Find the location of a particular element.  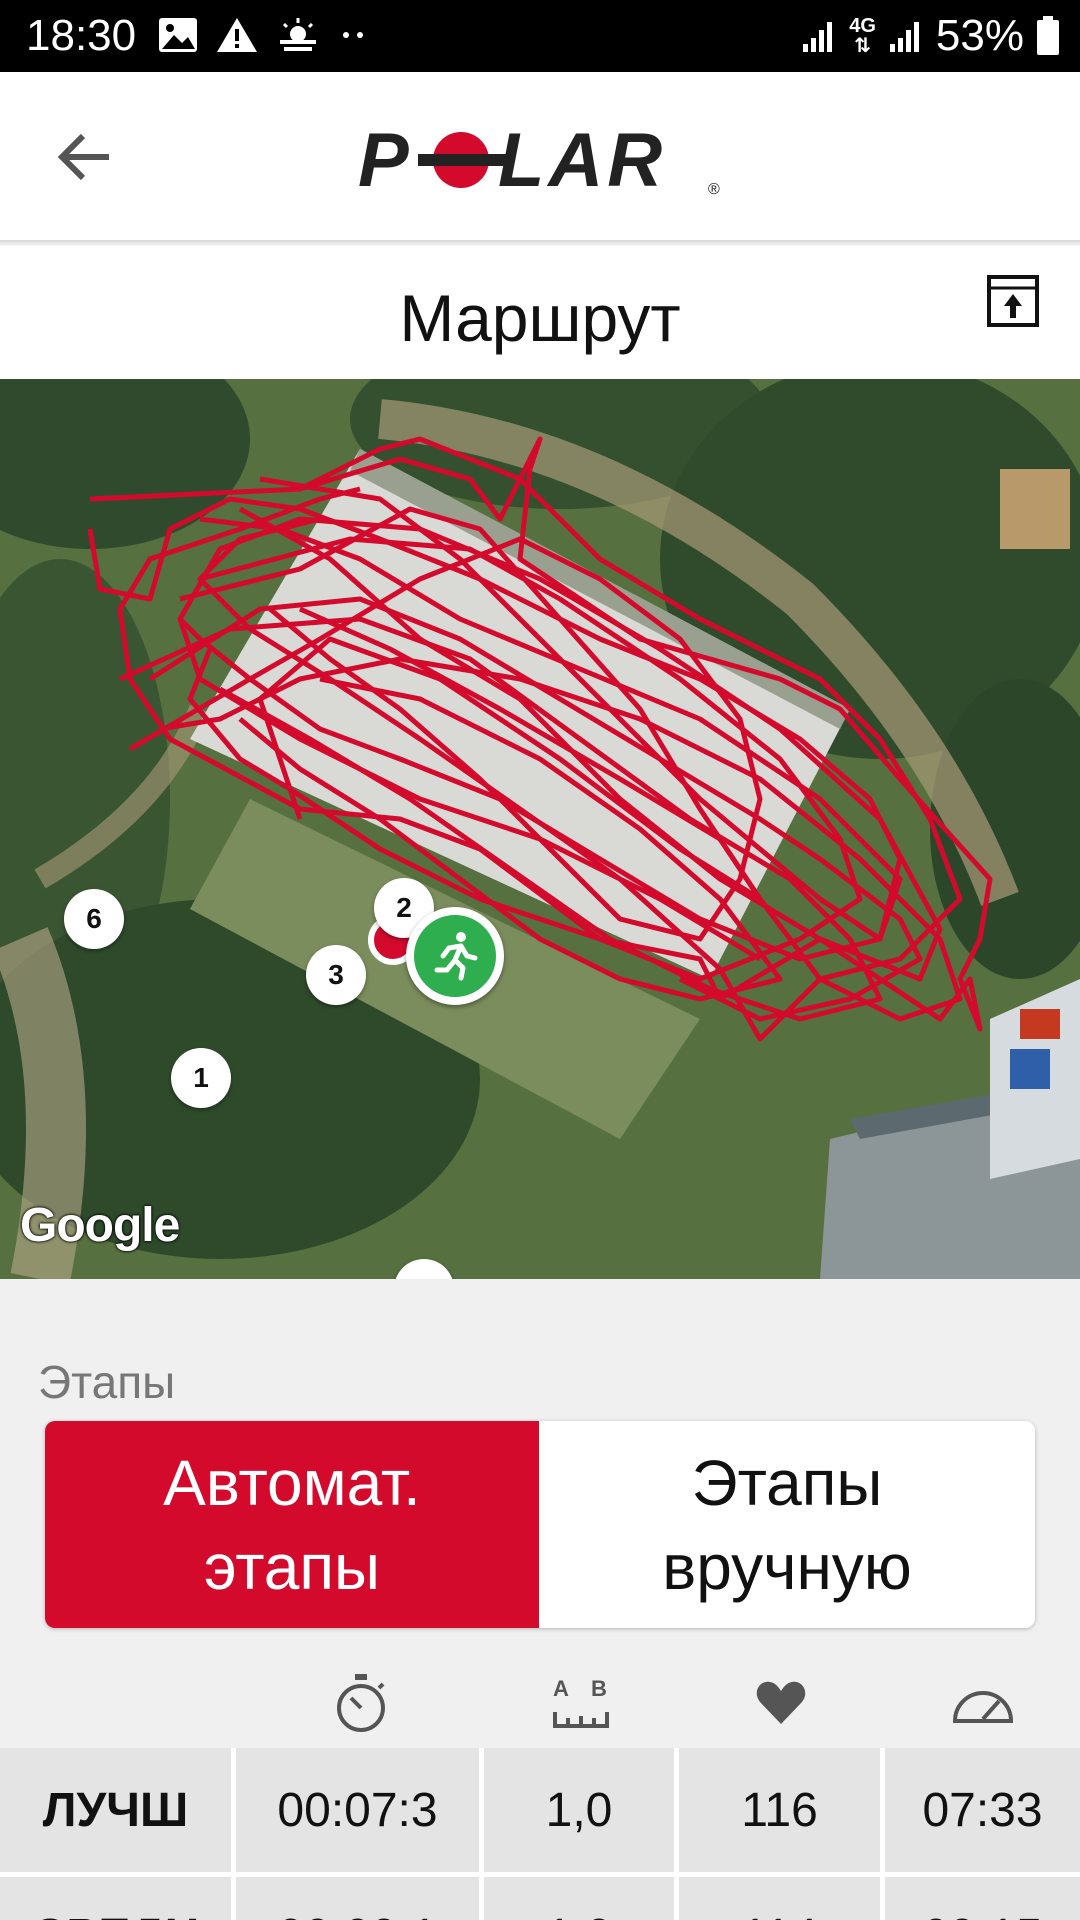

status-bar: 18:30 4G ⇅ 53% is located at coordinates (540, 36).